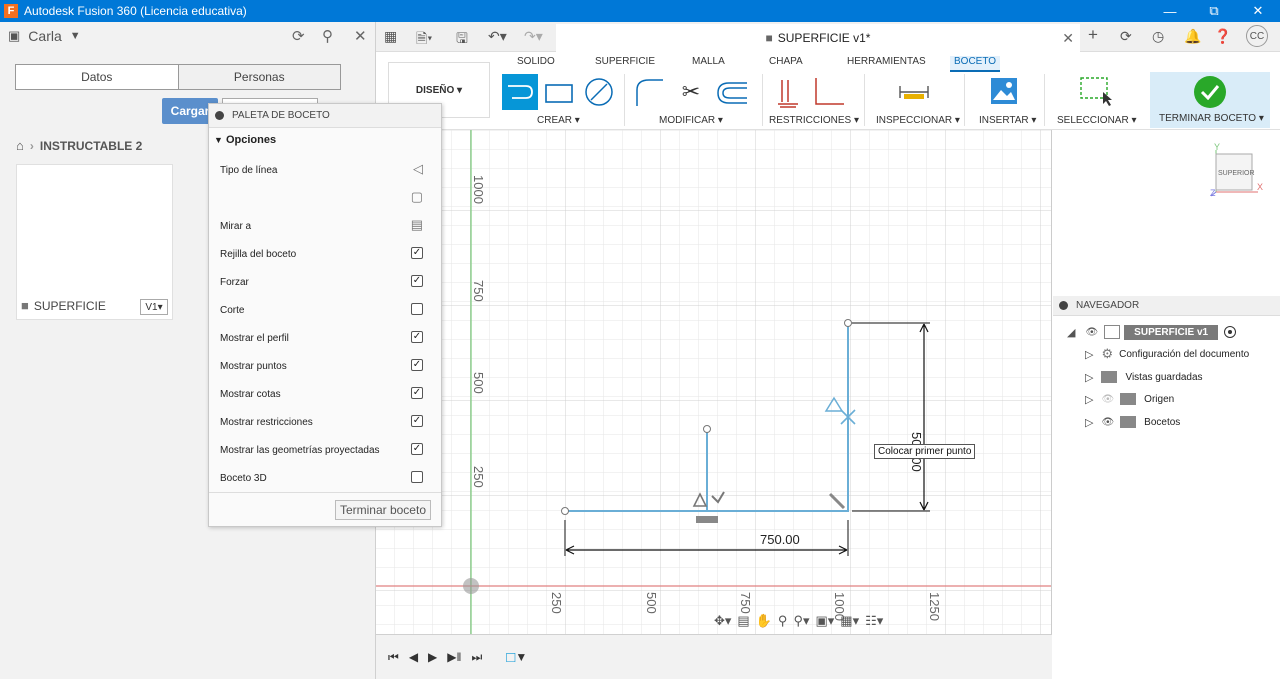  I want to click on file-thumbnail: ■ SUPERFICIE V1▾, so click(94, 242).